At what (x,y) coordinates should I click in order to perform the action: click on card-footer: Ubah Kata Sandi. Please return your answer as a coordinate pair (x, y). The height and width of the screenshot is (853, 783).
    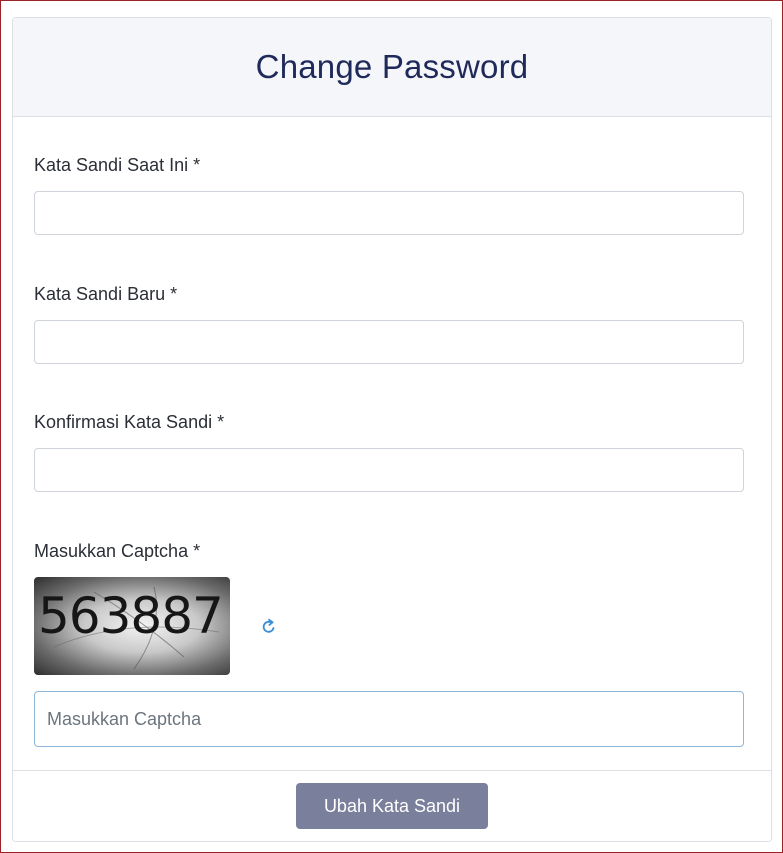
    Looking at the image, I should click on (392, 805).